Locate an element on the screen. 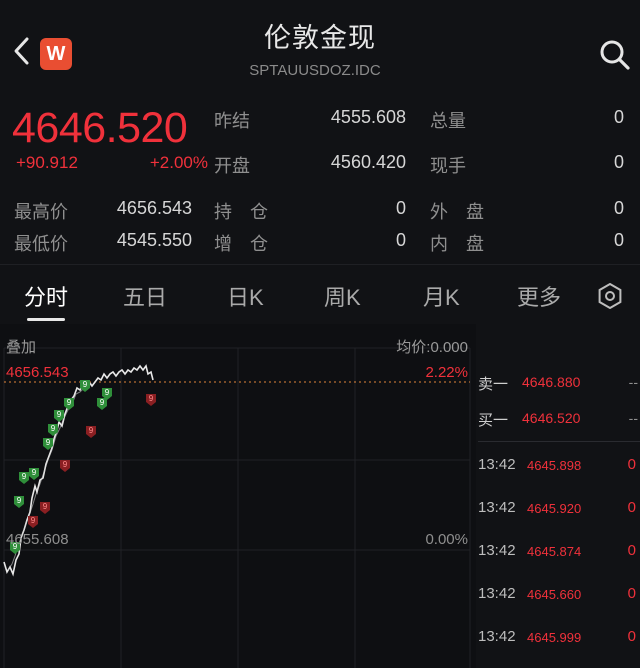 This screenshot has height=668, width=640. price-change: +90.912 is located at coordinates (47, 162).